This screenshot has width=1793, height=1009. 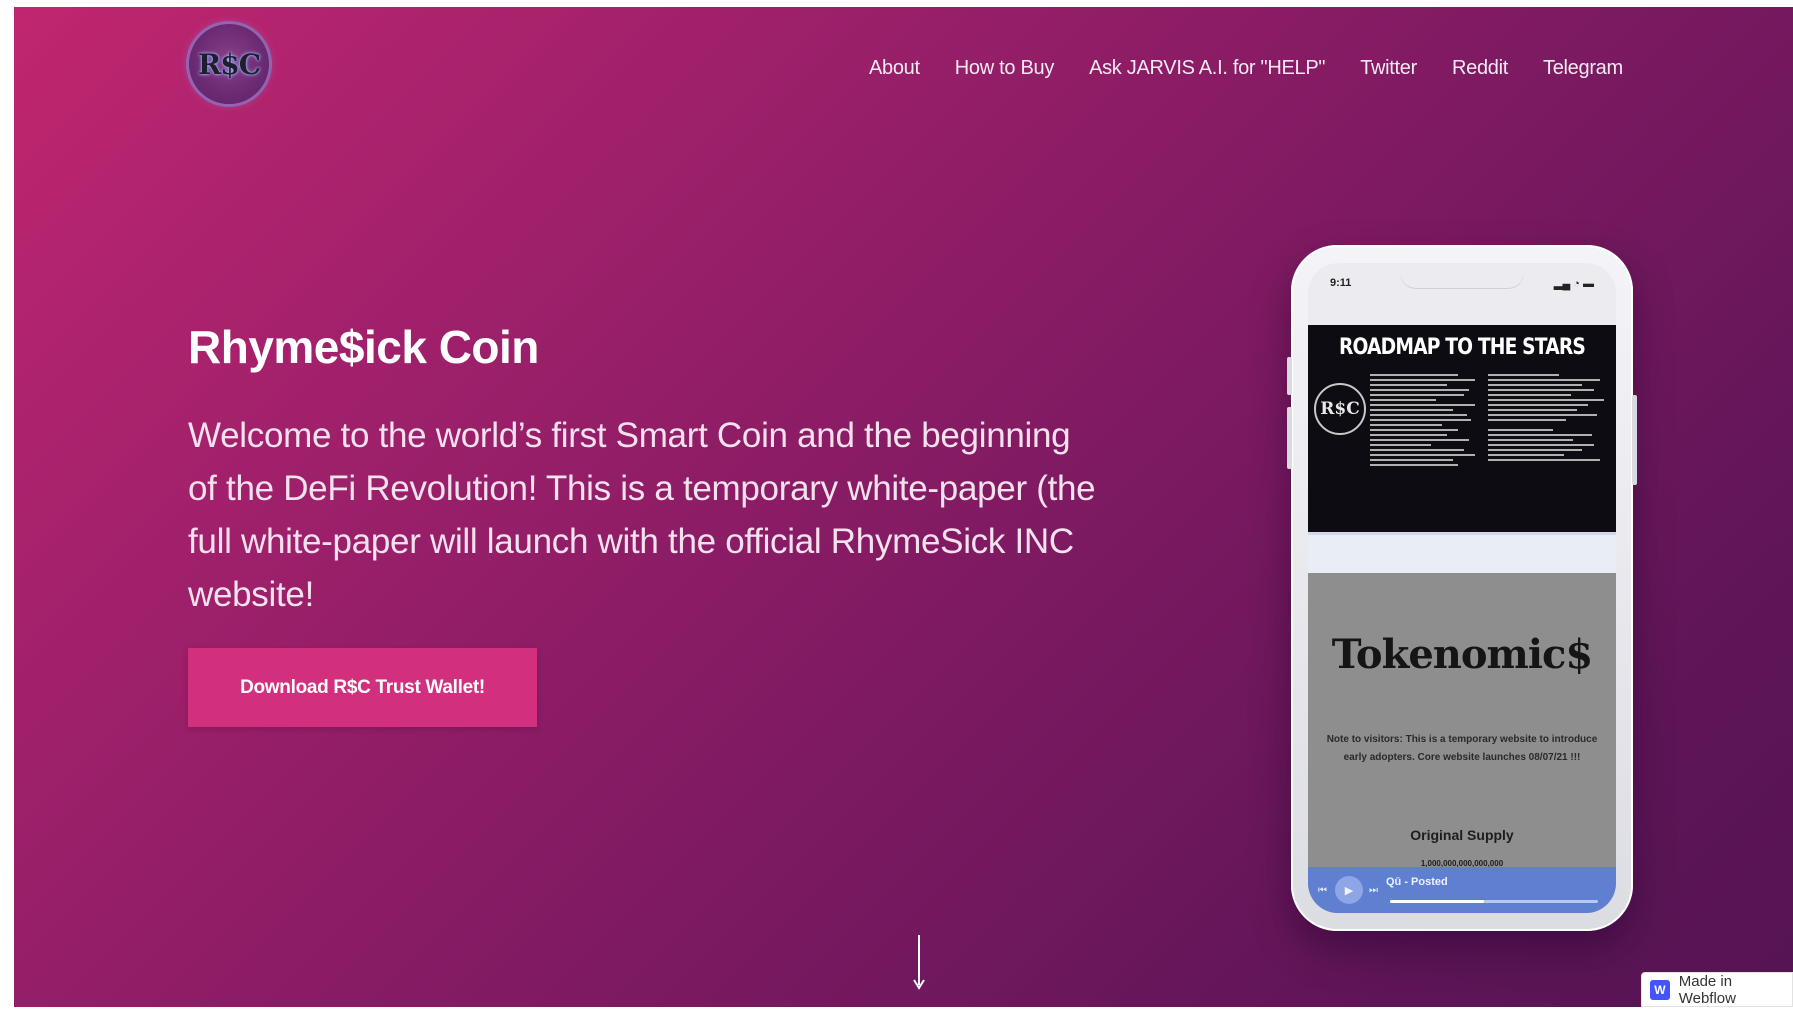 I want to click on logo-text: R$C, so click(x=229, y=64).